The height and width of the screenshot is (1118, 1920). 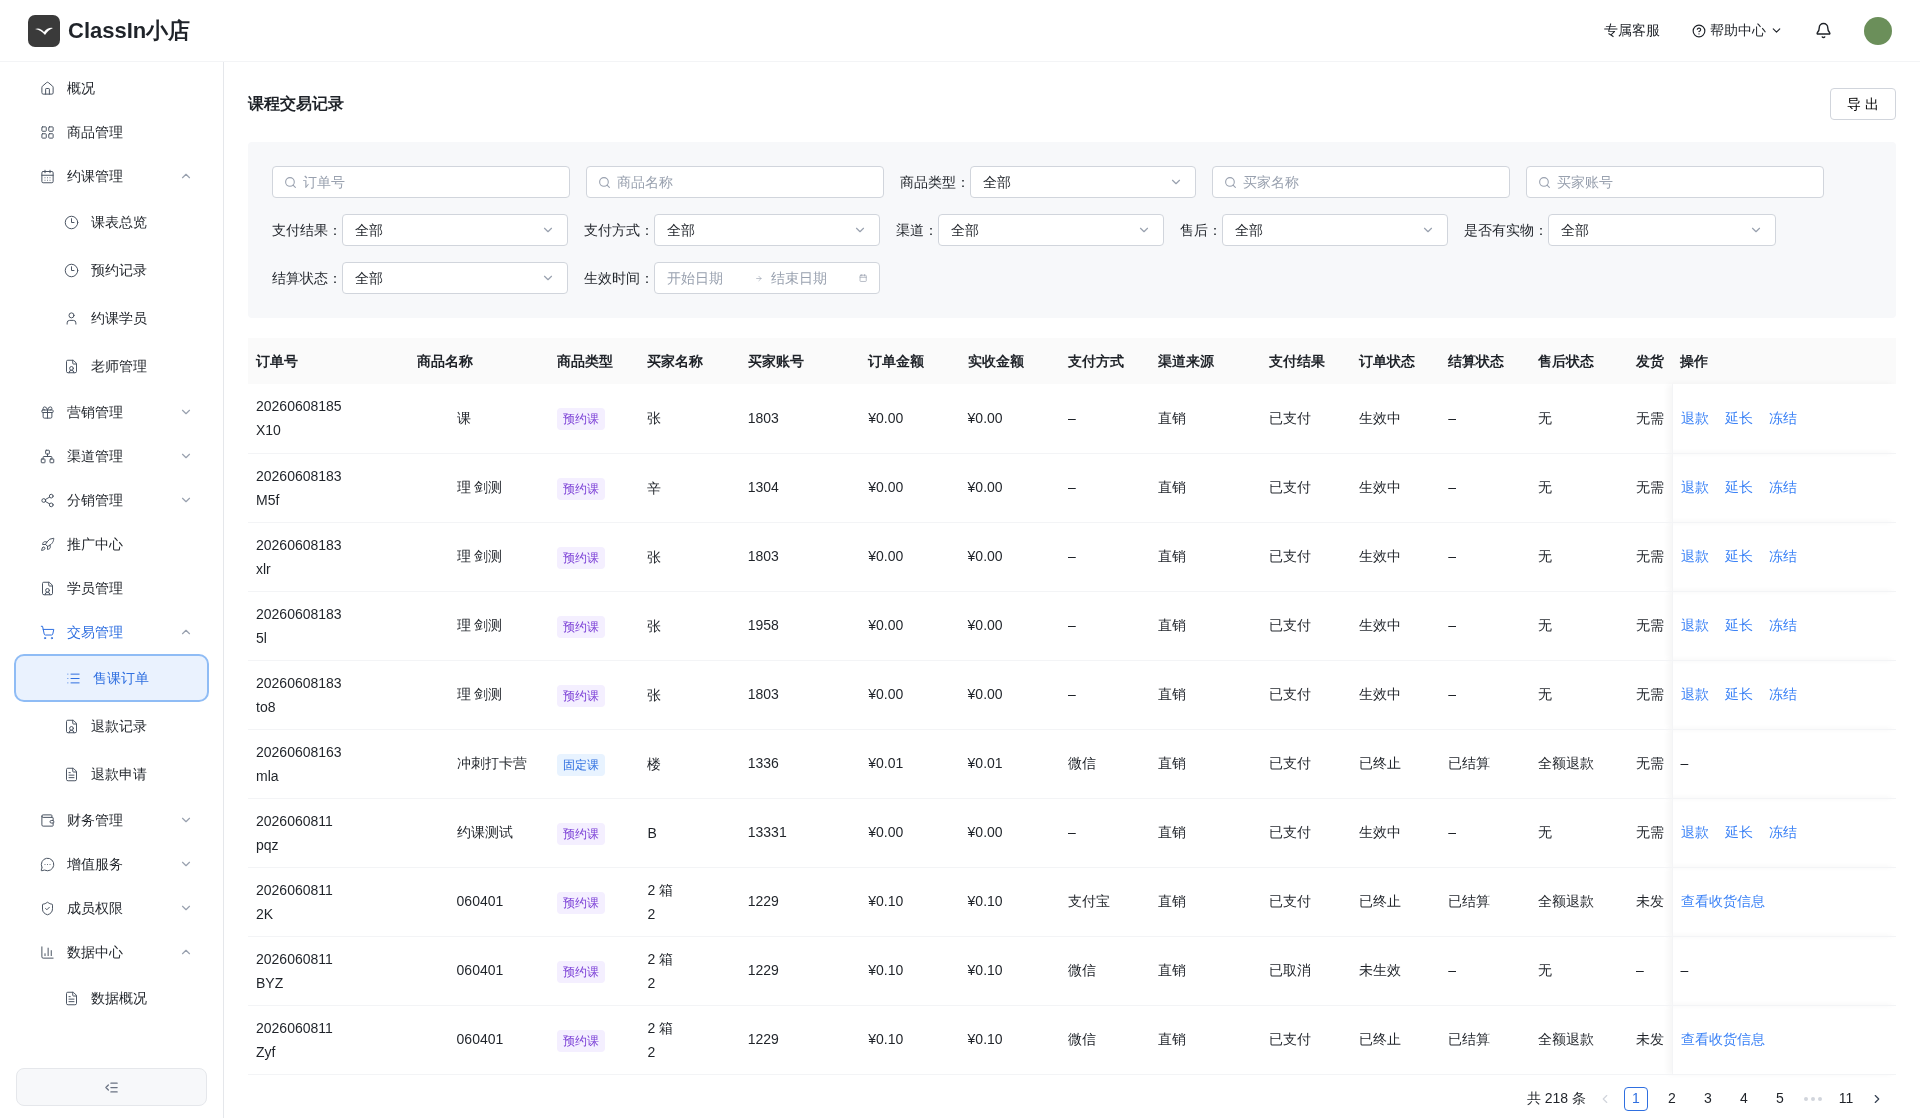 I want to click on sidebar-subitem: 约课学员, so click(x=111, y=318).